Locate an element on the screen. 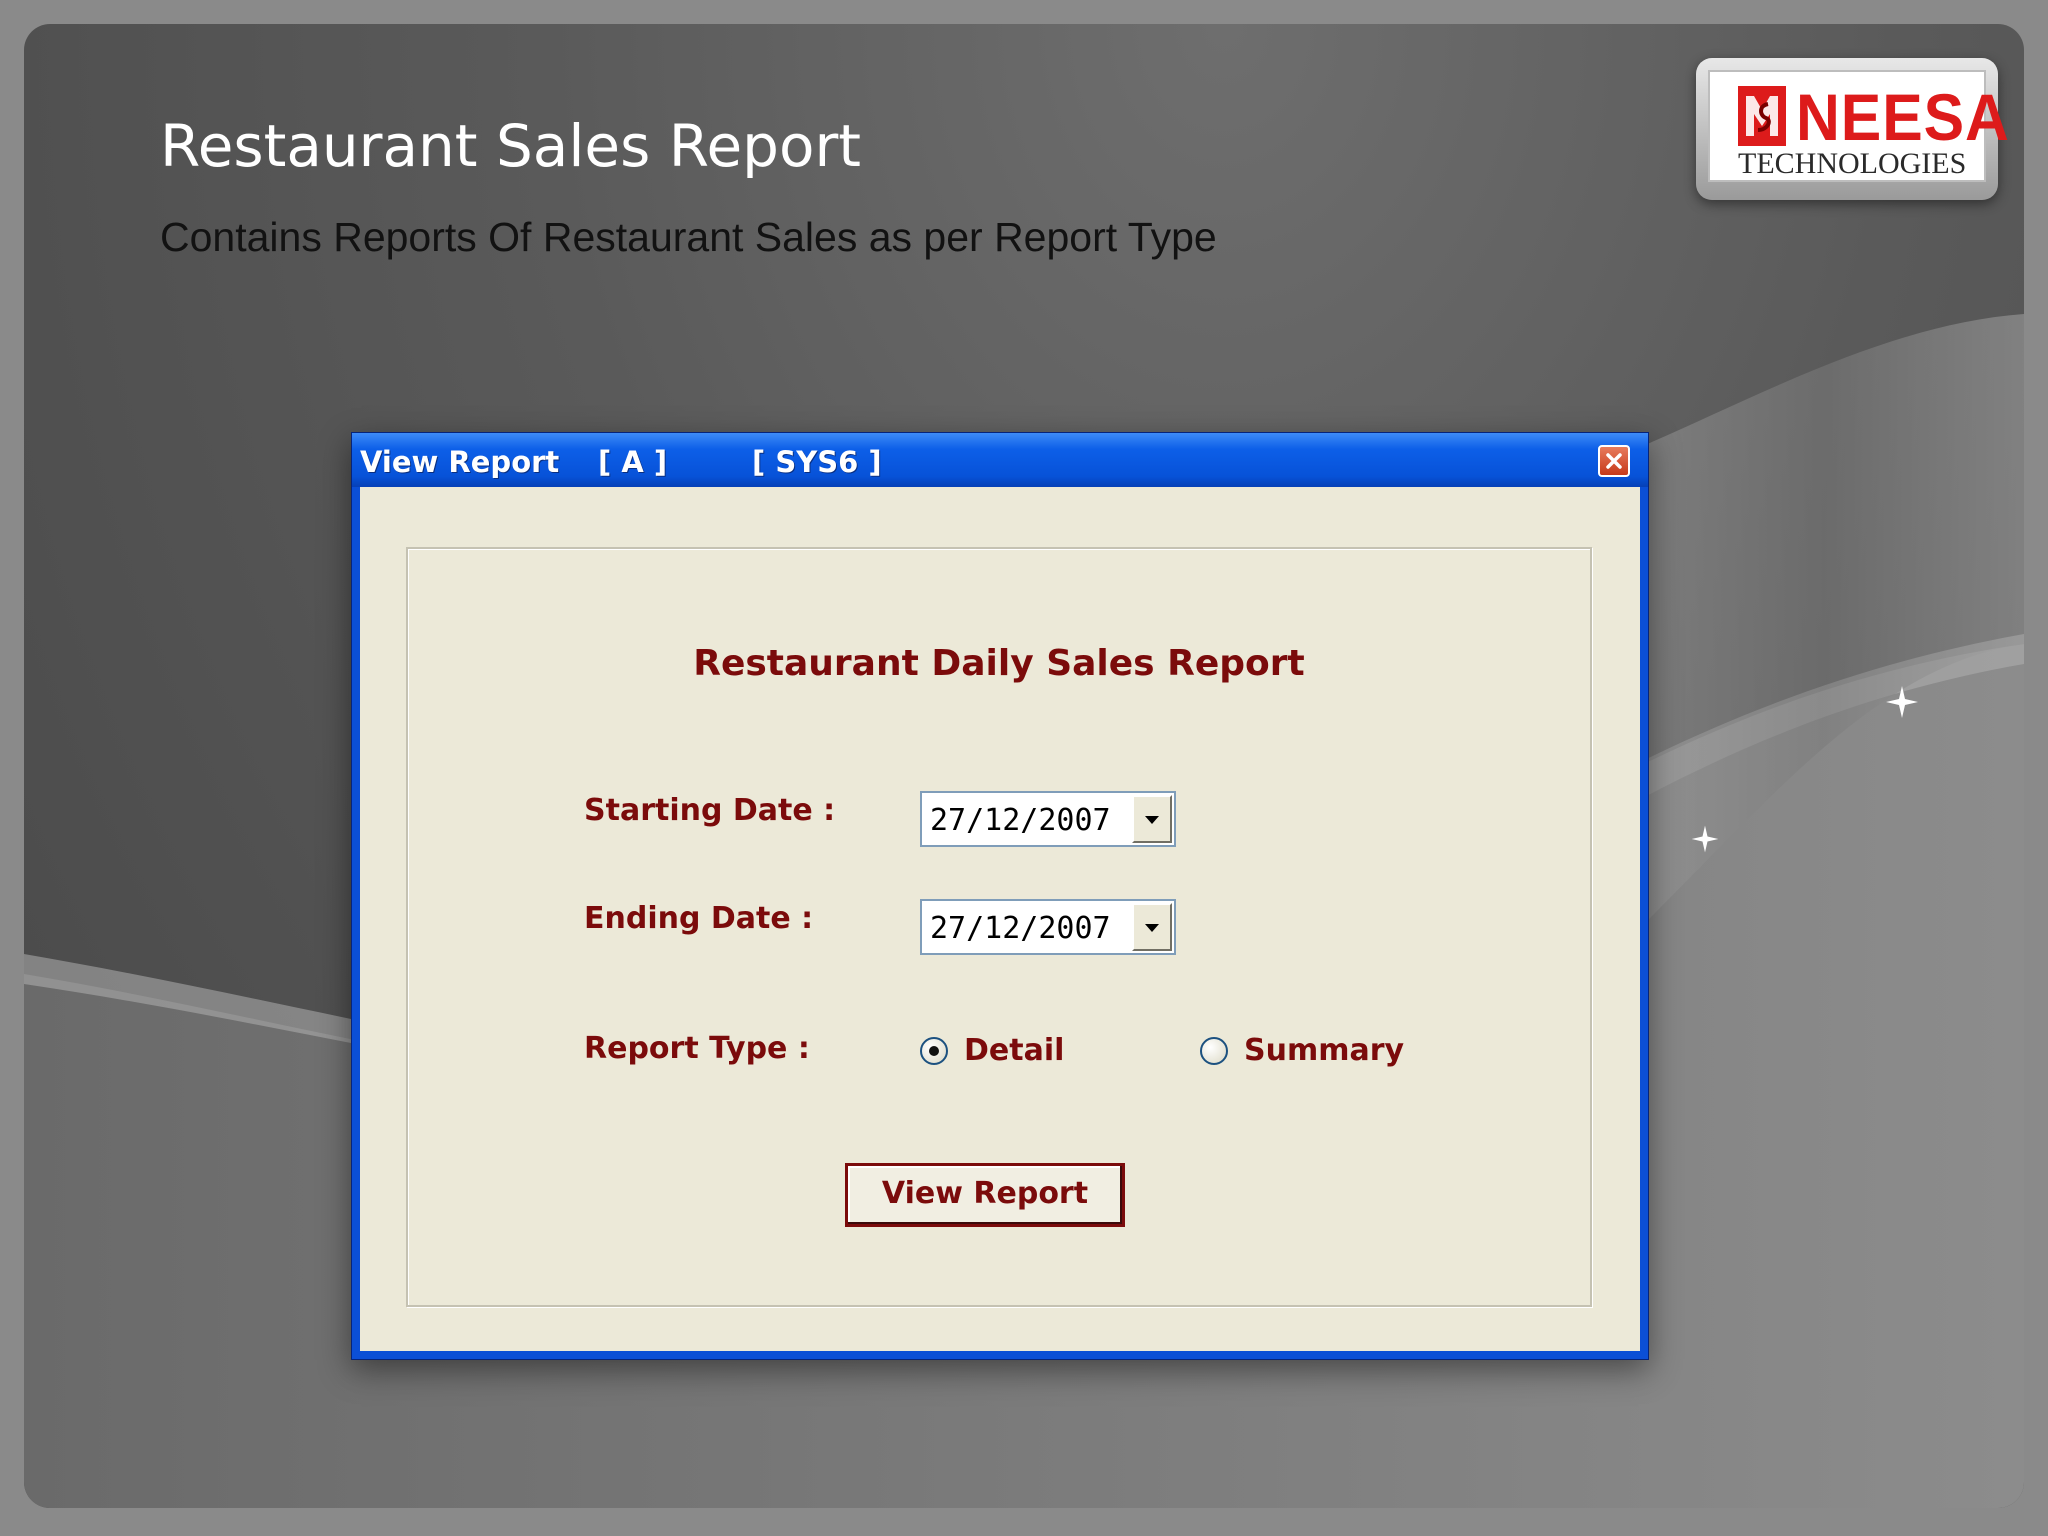 The height and width of the screenshot is (1536, 2048). ending-date-value: 27/12/2007 is located at coordinates (1020, 928).